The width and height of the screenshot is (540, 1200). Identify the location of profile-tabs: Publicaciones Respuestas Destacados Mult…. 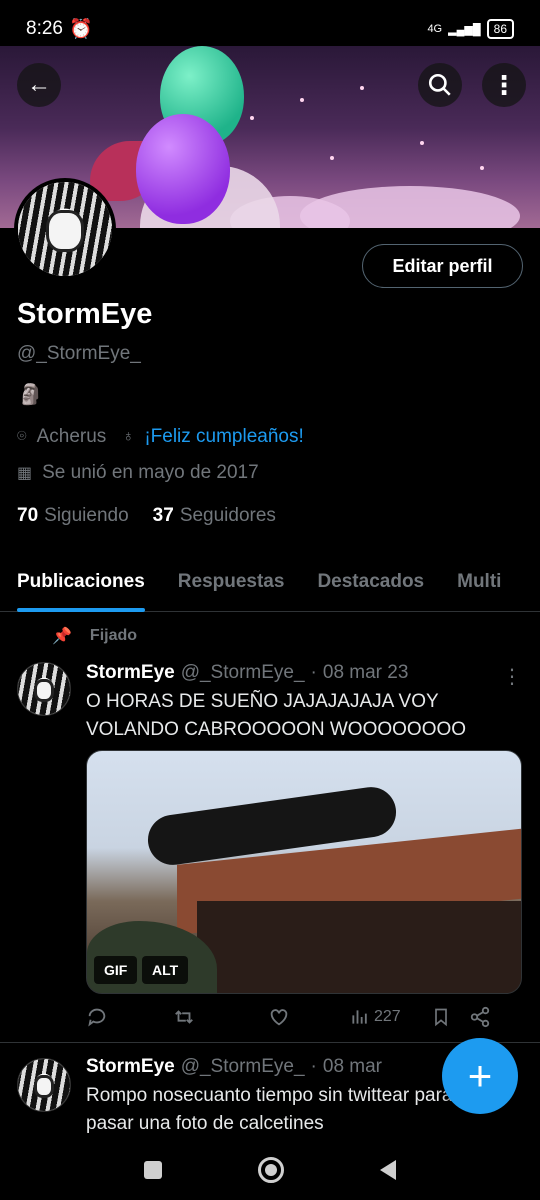
(270, 582).